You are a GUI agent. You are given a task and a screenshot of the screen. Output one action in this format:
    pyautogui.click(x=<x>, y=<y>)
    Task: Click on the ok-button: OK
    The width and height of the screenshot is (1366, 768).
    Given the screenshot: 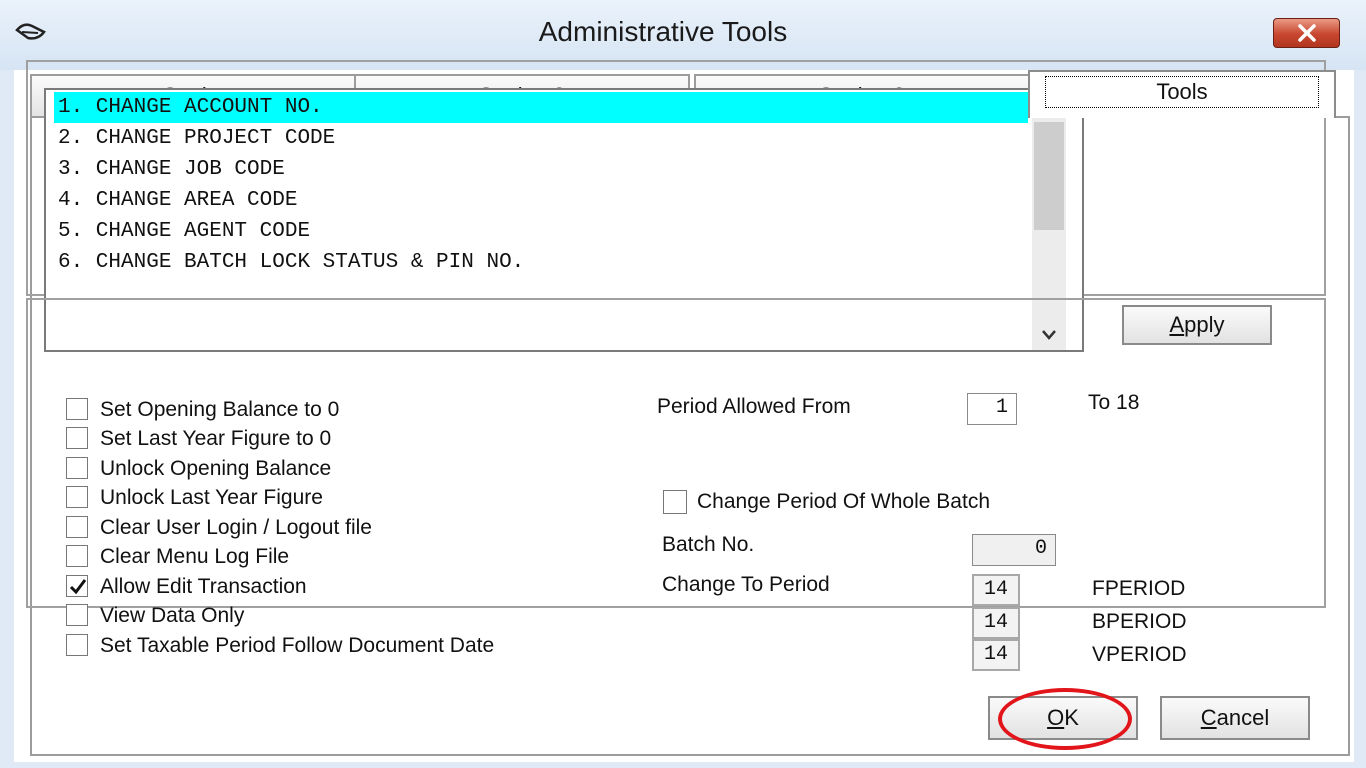 What is the action you would take?
    pyautogui.click(x=1063, y=718)
    